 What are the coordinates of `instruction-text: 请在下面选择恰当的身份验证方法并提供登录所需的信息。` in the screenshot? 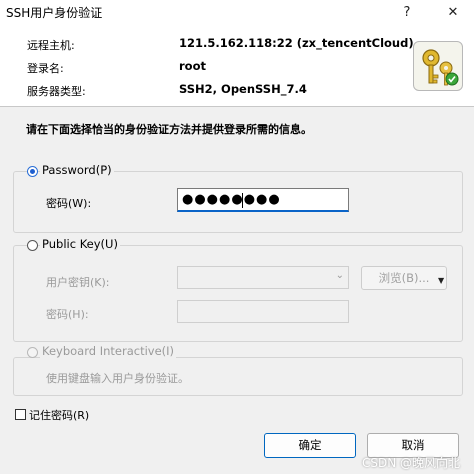 It's located at (169, 129).